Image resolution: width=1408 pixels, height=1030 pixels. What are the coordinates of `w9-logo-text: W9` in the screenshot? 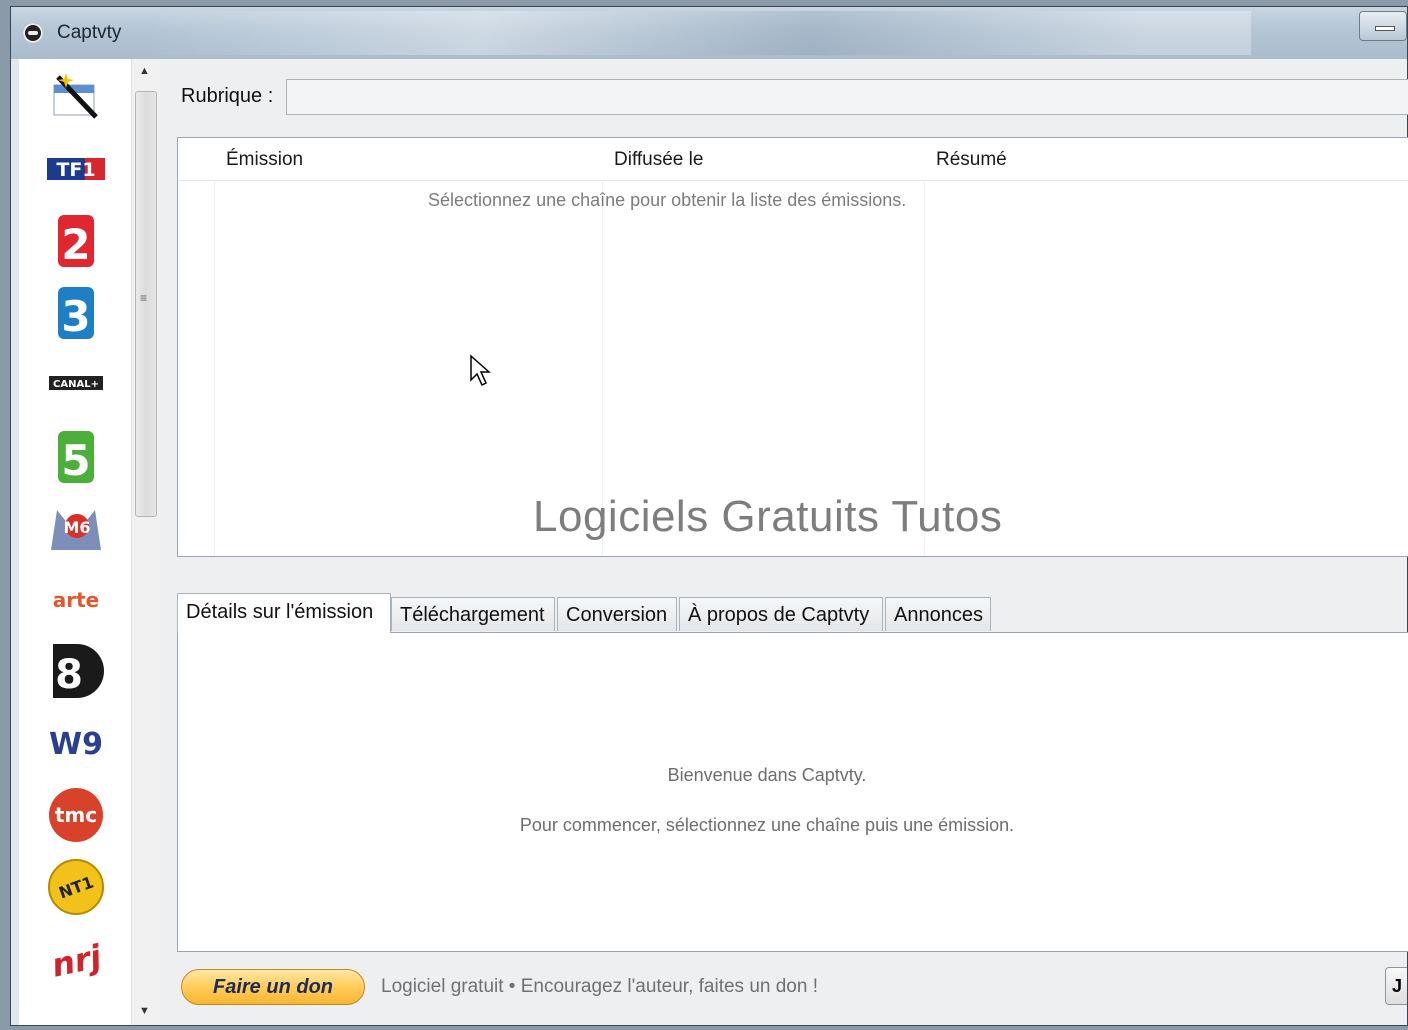 It's located at (76, 744).